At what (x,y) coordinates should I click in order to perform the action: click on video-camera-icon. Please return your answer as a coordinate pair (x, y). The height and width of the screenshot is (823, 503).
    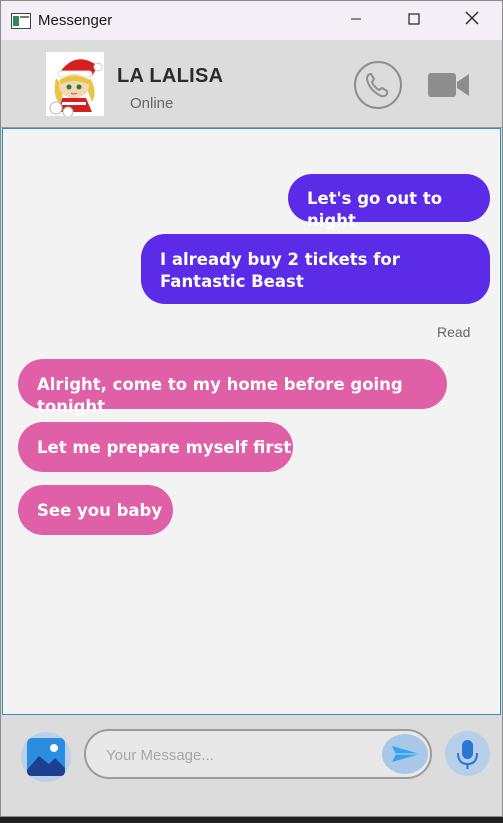
    Looking at the image, I should click on (449, 88).